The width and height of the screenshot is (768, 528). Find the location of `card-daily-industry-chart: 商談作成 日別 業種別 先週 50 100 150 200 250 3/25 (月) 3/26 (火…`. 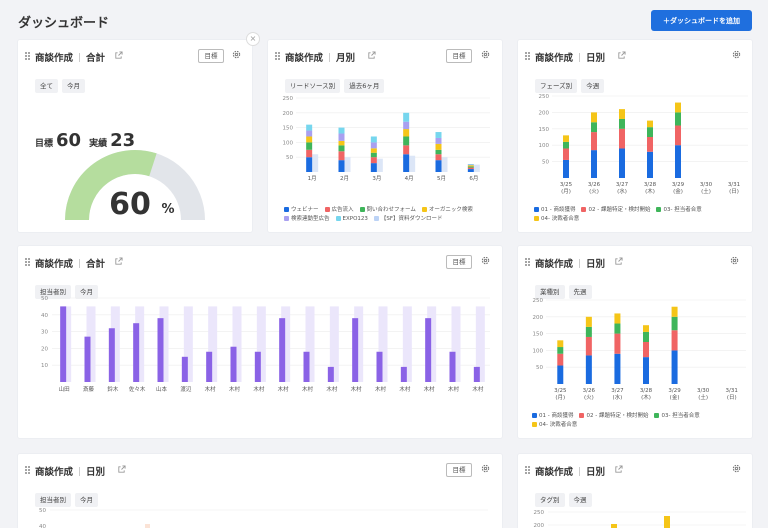

card-daily-industry-chart: 商談作成 日別 業種別 先週 50 100 150 200 250 3/25 (月) 3/26 (火… is located at coordinates (635, 342).